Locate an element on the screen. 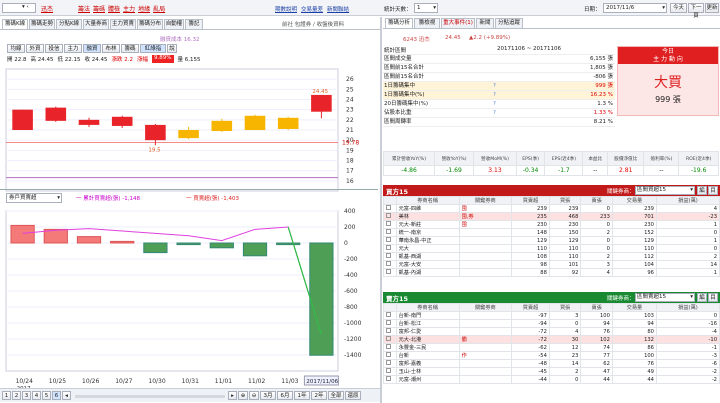 This screenshot has height=403, width=720. dropdown-arrow-icon: ▾ ‹ is located at coordinates (25, 7).